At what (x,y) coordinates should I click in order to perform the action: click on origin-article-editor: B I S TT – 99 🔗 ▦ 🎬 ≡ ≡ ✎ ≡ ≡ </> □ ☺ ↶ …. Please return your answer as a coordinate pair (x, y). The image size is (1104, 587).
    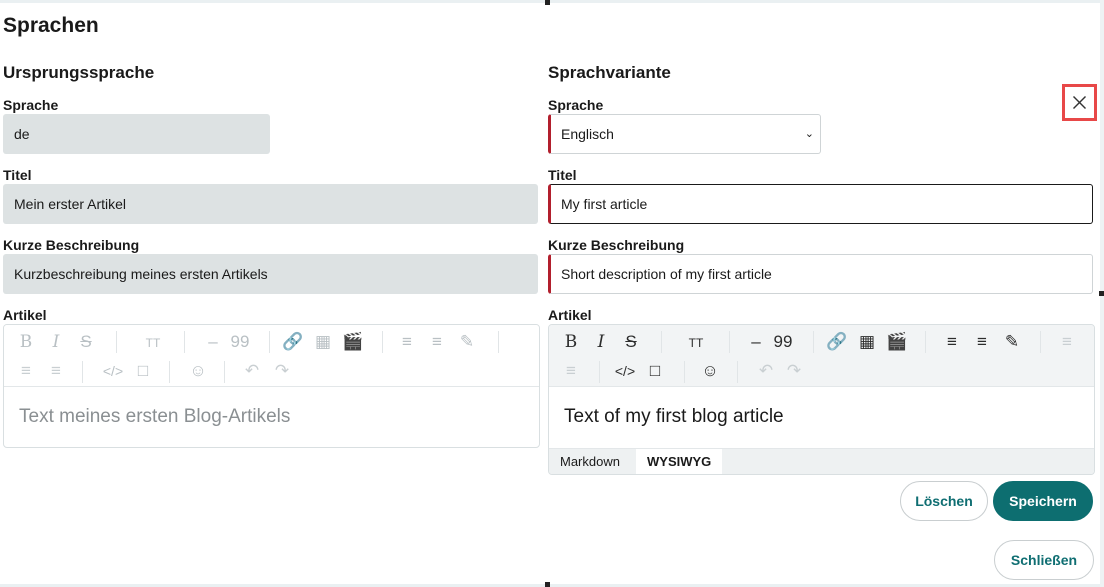
    Looking at the image, I should click on (271, 386).